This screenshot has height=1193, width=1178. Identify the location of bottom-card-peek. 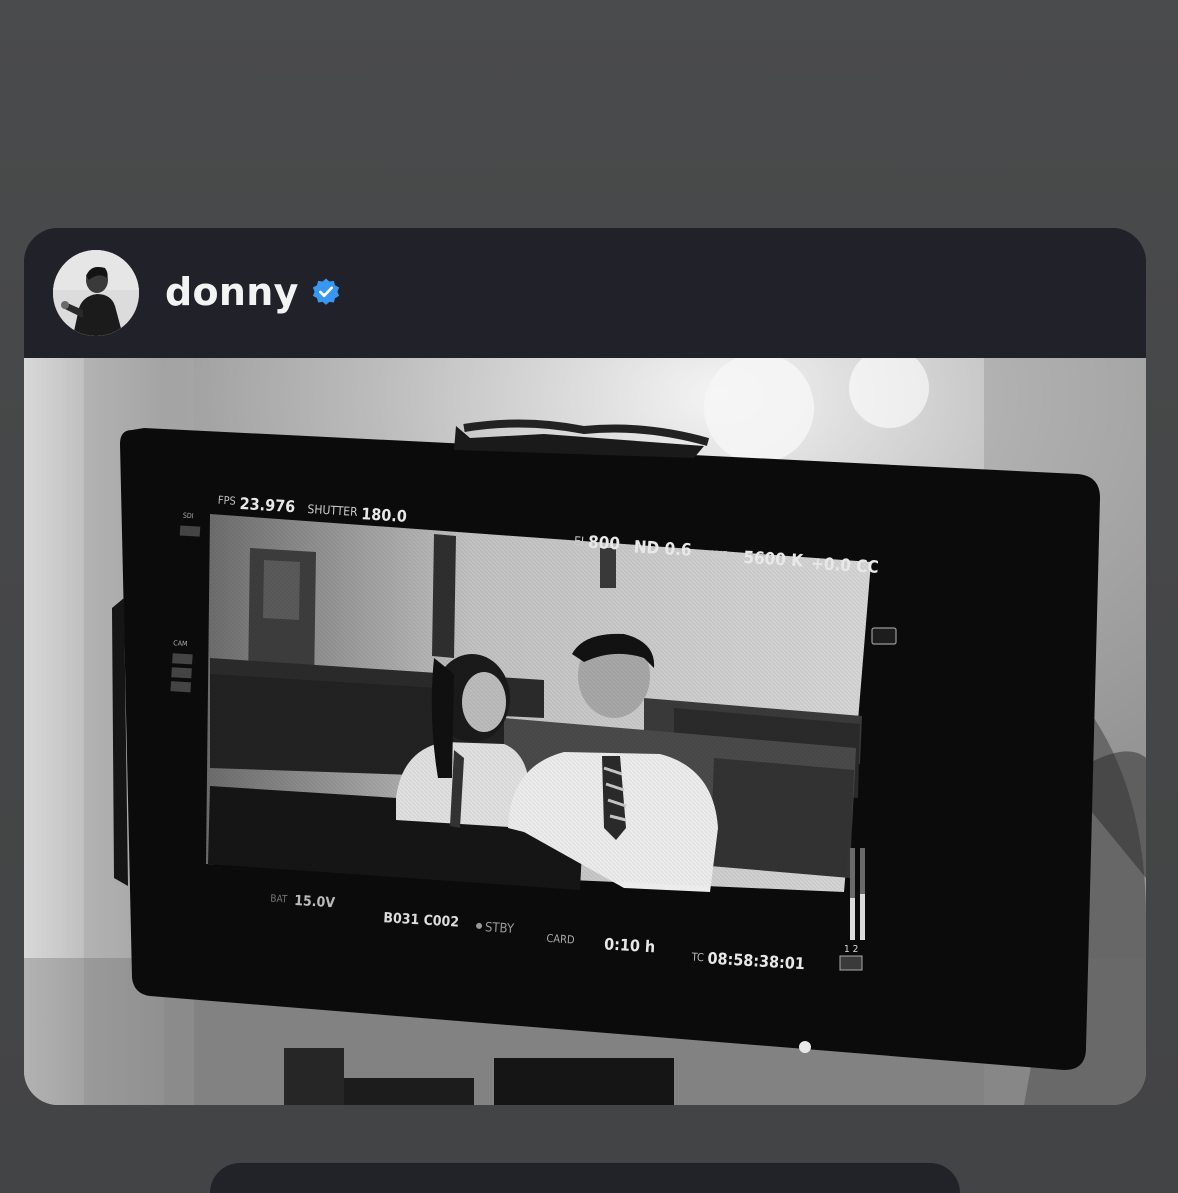
(585, 1178).